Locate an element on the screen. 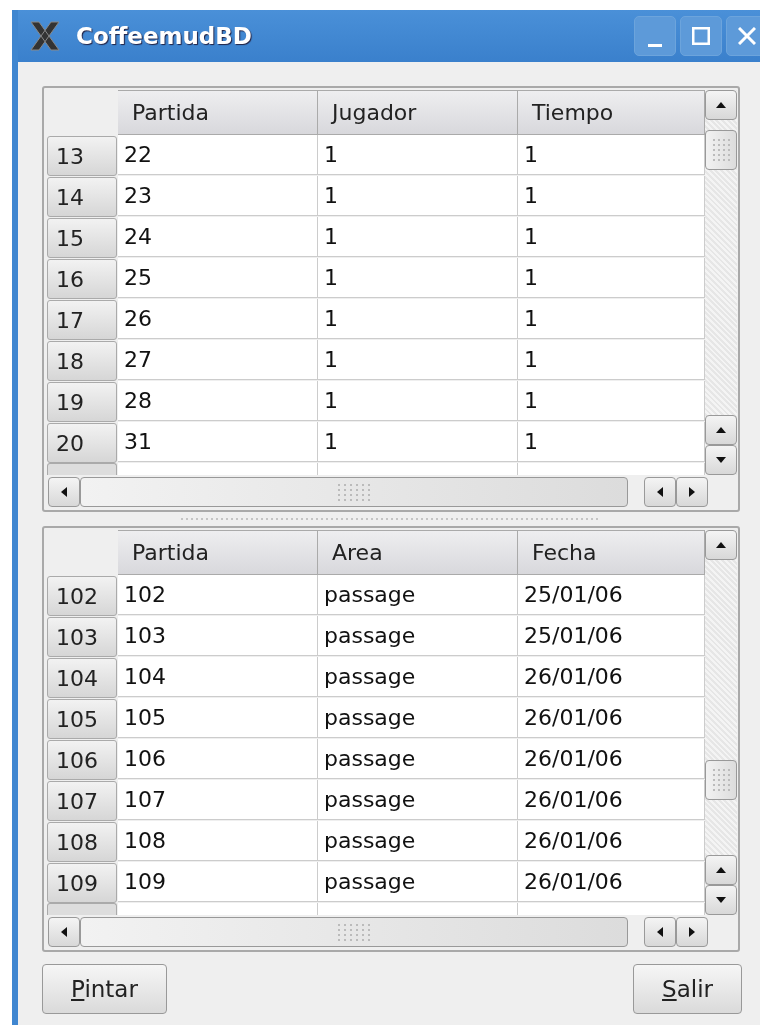 The height and width of the screenshot is (1025, 760). row-header: 103 is located at coordinates (82, 637).